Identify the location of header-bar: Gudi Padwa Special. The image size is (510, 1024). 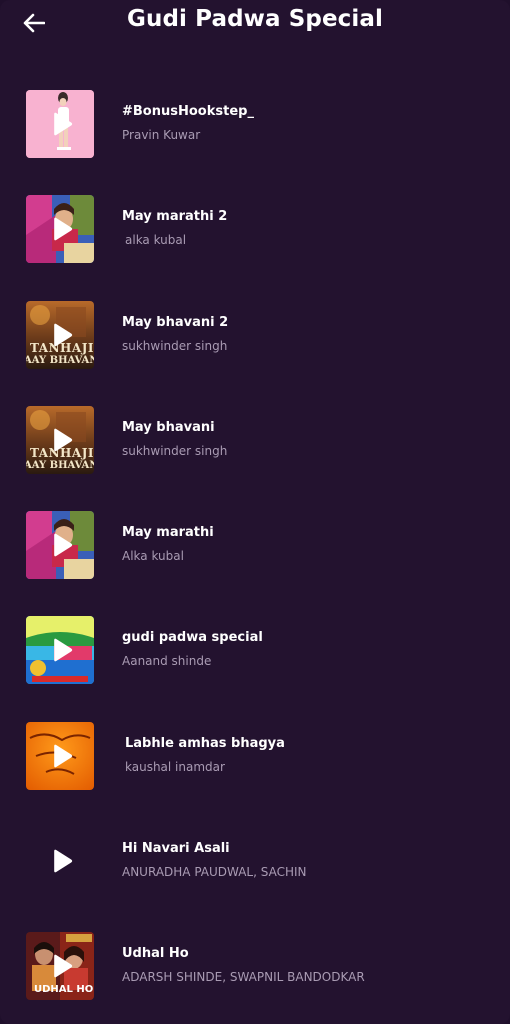
(255, 23).